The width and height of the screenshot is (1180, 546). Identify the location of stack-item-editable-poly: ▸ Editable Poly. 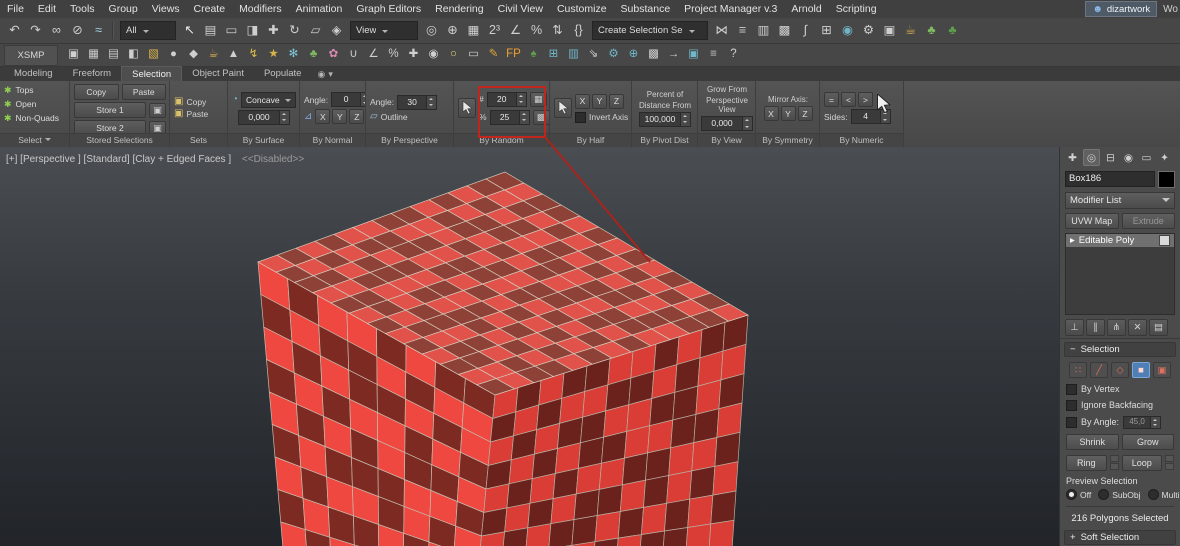
(1120, 240).